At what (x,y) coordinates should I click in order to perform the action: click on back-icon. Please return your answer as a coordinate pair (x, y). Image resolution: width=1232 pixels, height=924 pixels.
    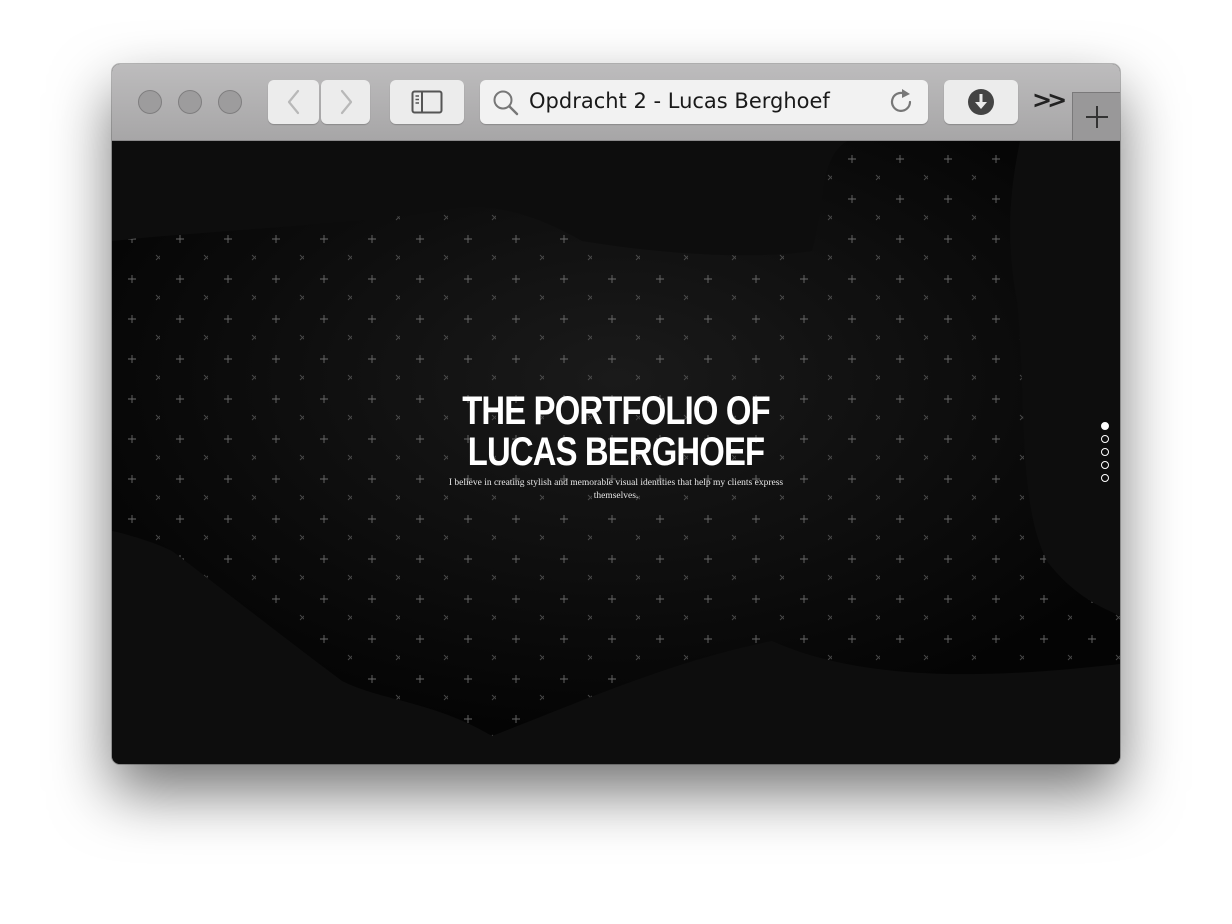
    Looking at the image, I should click on (293, 102).